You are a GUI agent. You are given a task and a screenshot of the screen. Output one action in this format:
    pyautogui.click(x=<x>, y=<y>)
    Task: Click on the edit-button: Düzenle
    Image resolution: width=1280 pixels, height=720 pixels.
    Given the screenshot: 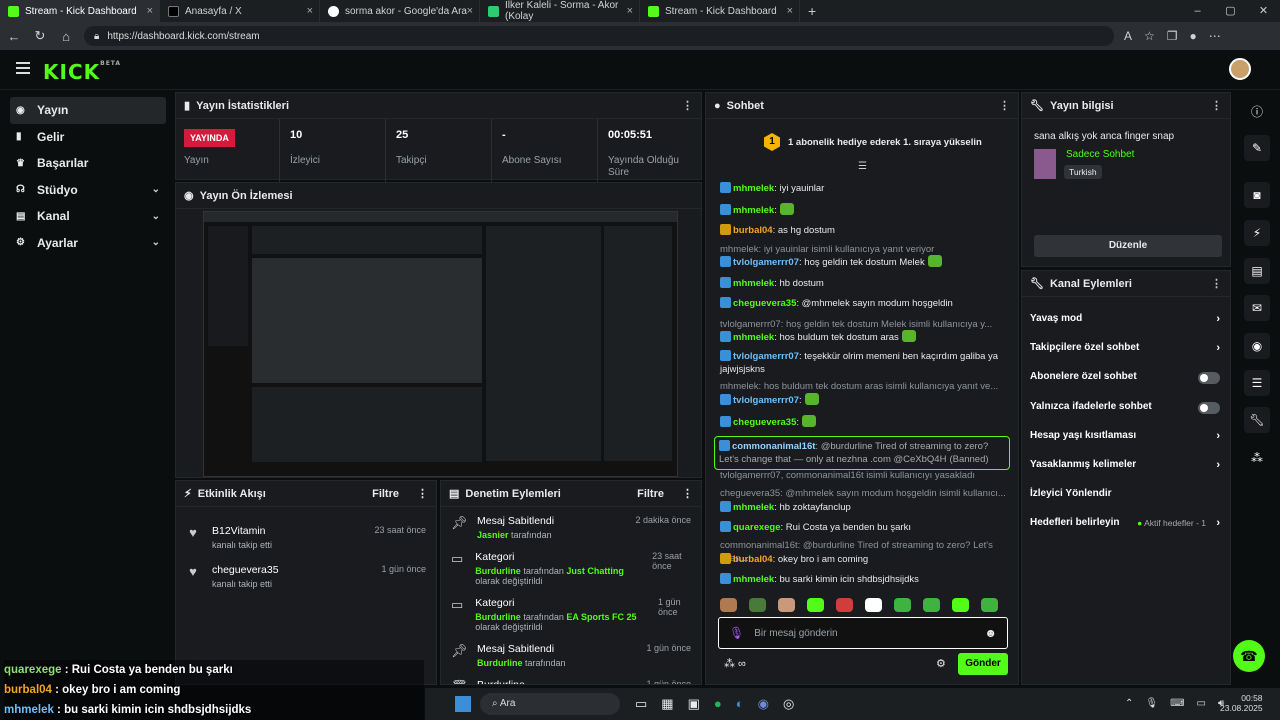 What is the action you would take?
    pyautogui.click(x=1128, y=246)
    